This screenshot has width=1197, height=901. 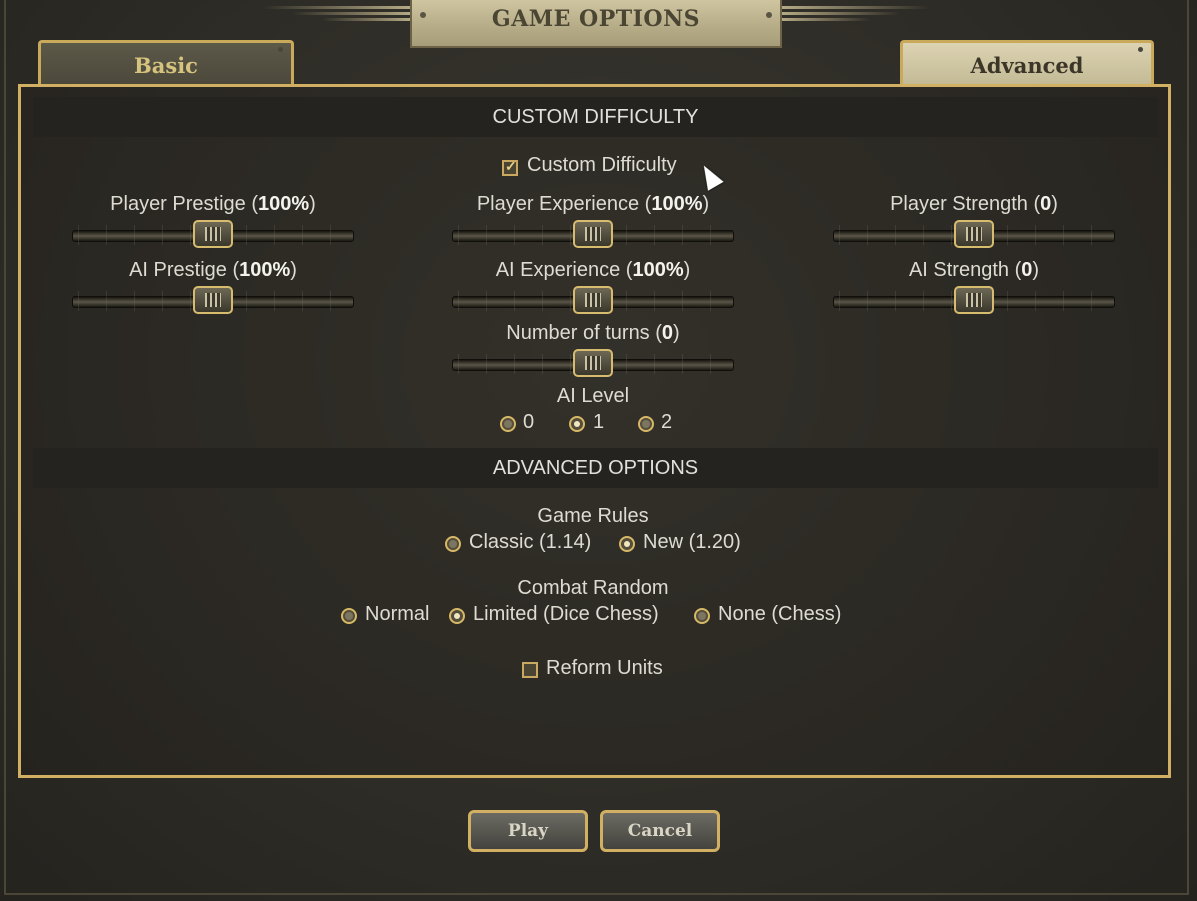 What do you see at coordinates (528, 831) in the screenshot?
I see `play-button: Play` at bounding box center [528, 831].